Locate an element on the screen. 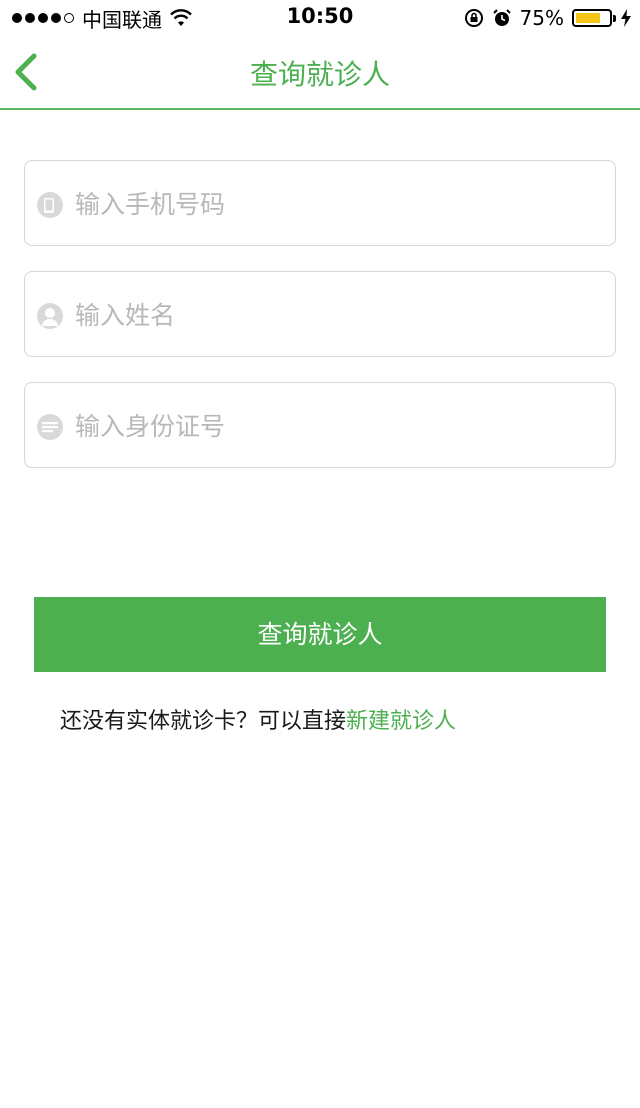 This screenshot has height=1108, width=640. phone-input is located at coordinates (340, 204).